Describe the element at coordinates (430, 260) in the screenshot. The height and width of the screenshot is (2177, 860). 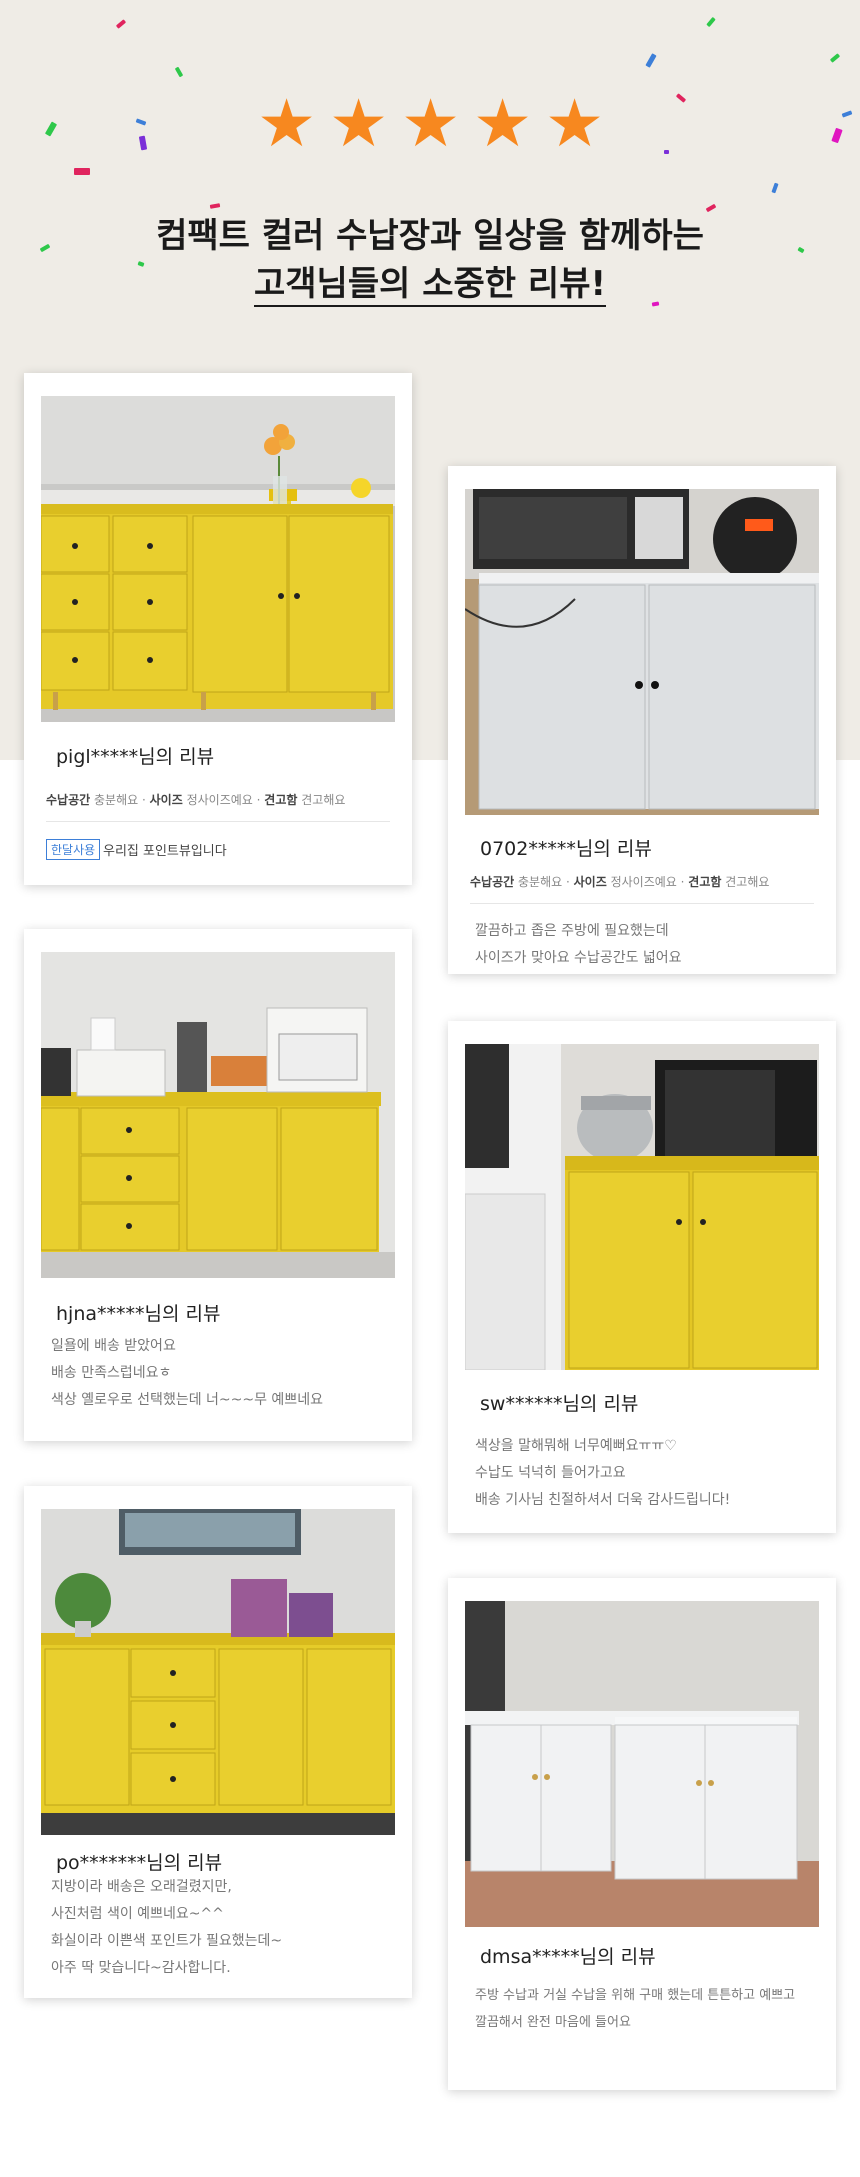
I see `page-headline: 컴팩트 컬러 수납장과 일상을 함께하는 고객님들의 소중한 리뷰!` at that location.